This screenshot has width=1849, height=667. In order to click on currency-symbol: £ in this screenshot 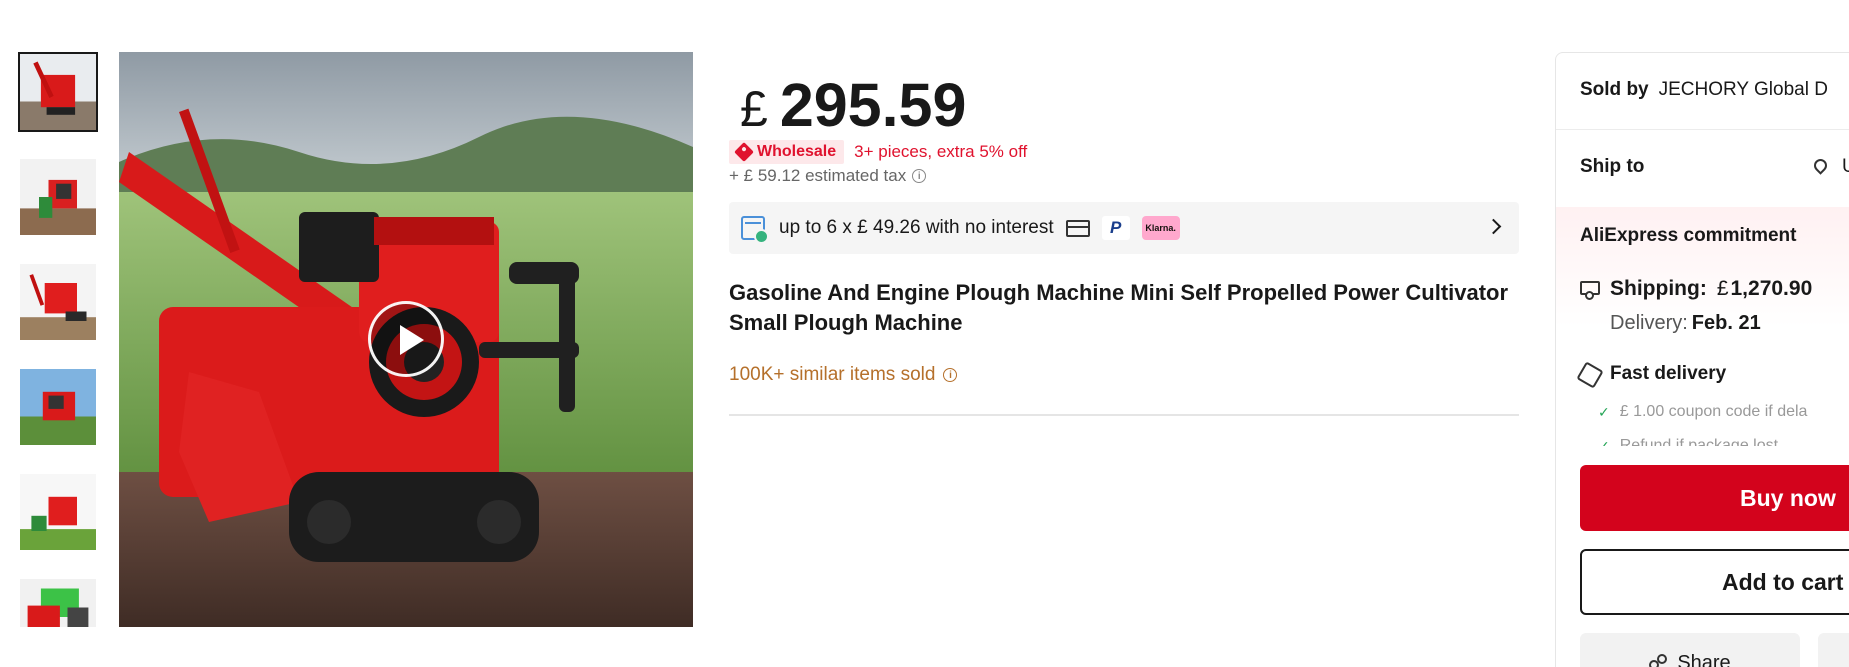, I will do `click(754, 109)`.